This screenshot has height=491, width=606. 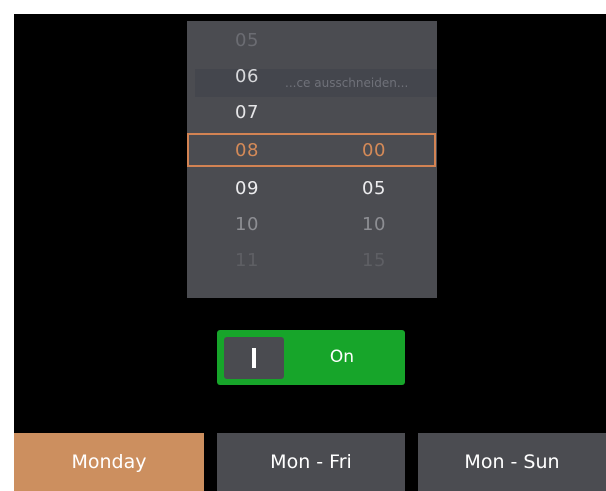 I want to click on hour-option: 11, so click(x=255, y=261).